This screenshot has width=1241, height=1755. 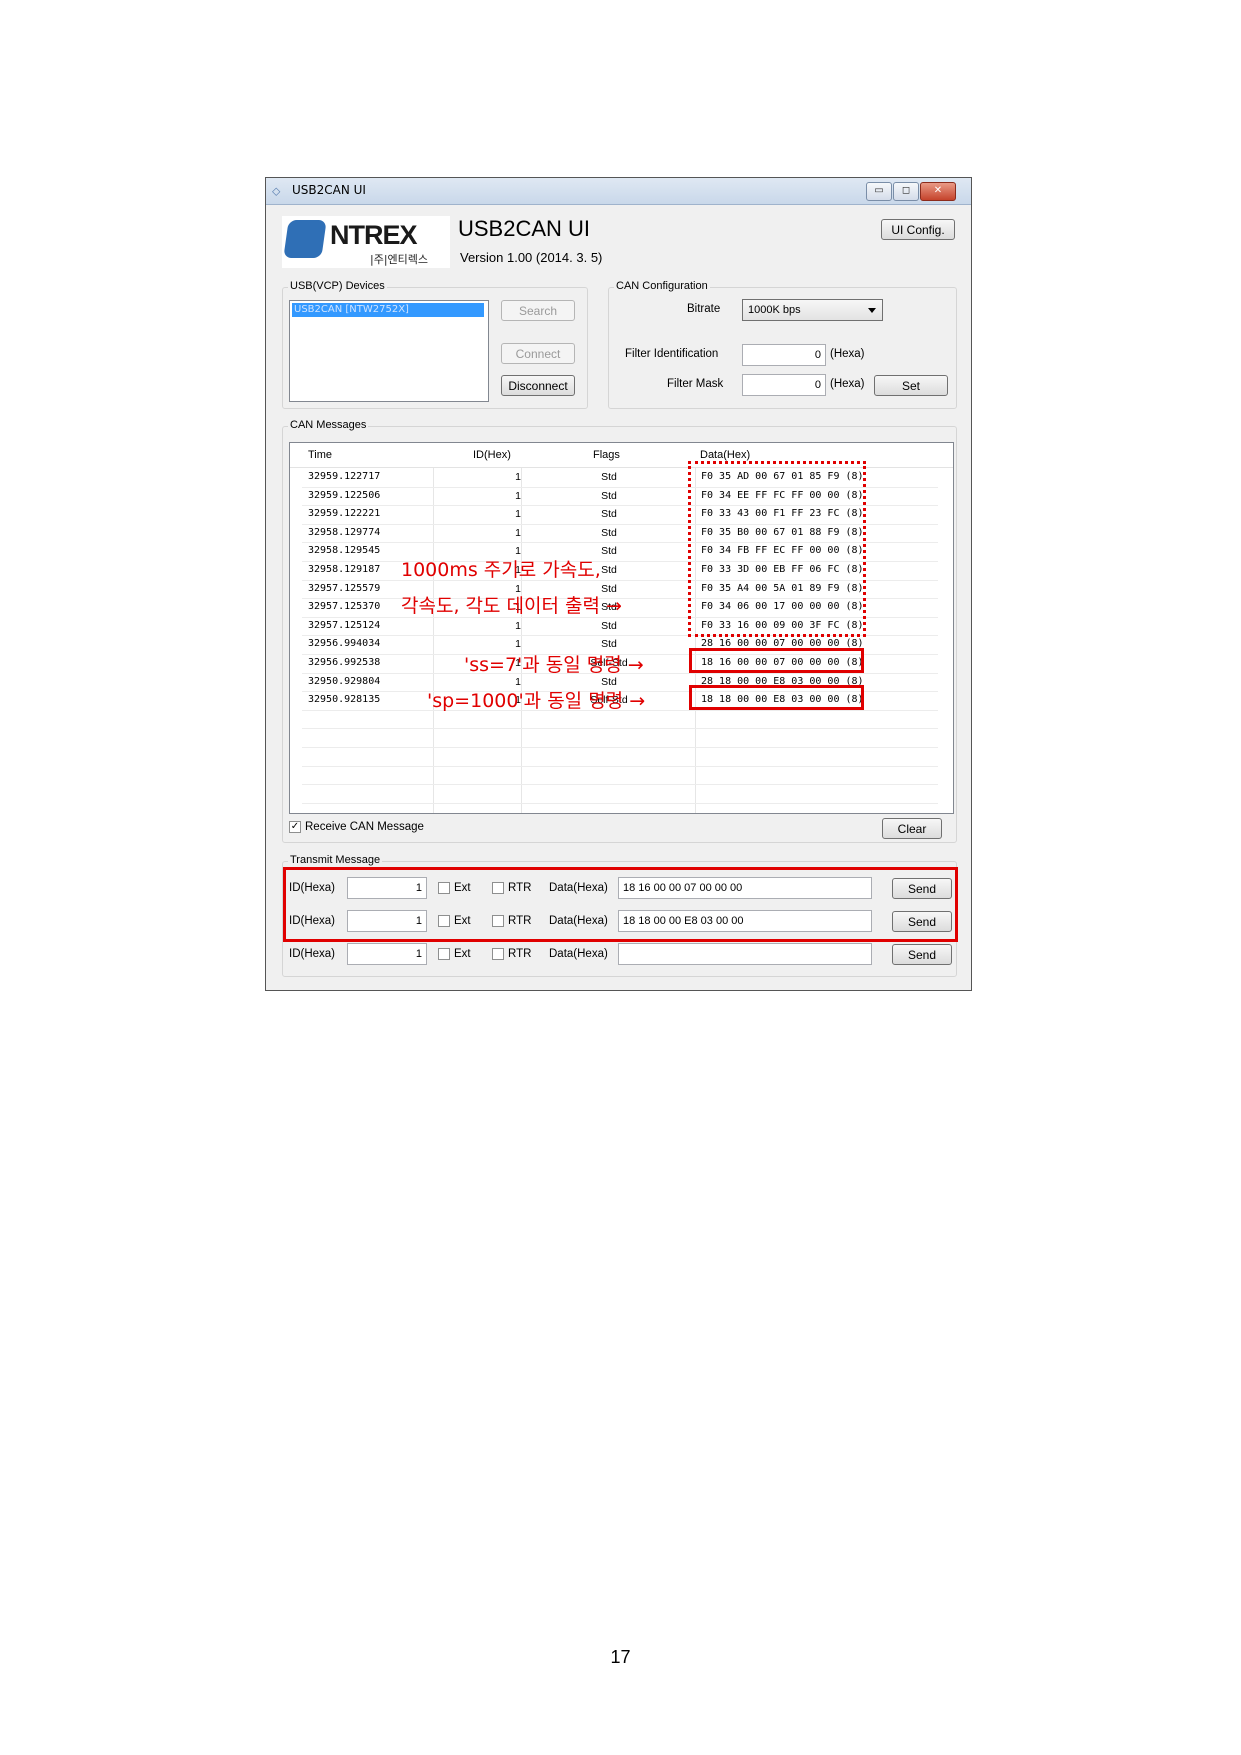 I want to click on app-version: Version 1.00 (2014. 3. 5), so click(x=531, y=257).